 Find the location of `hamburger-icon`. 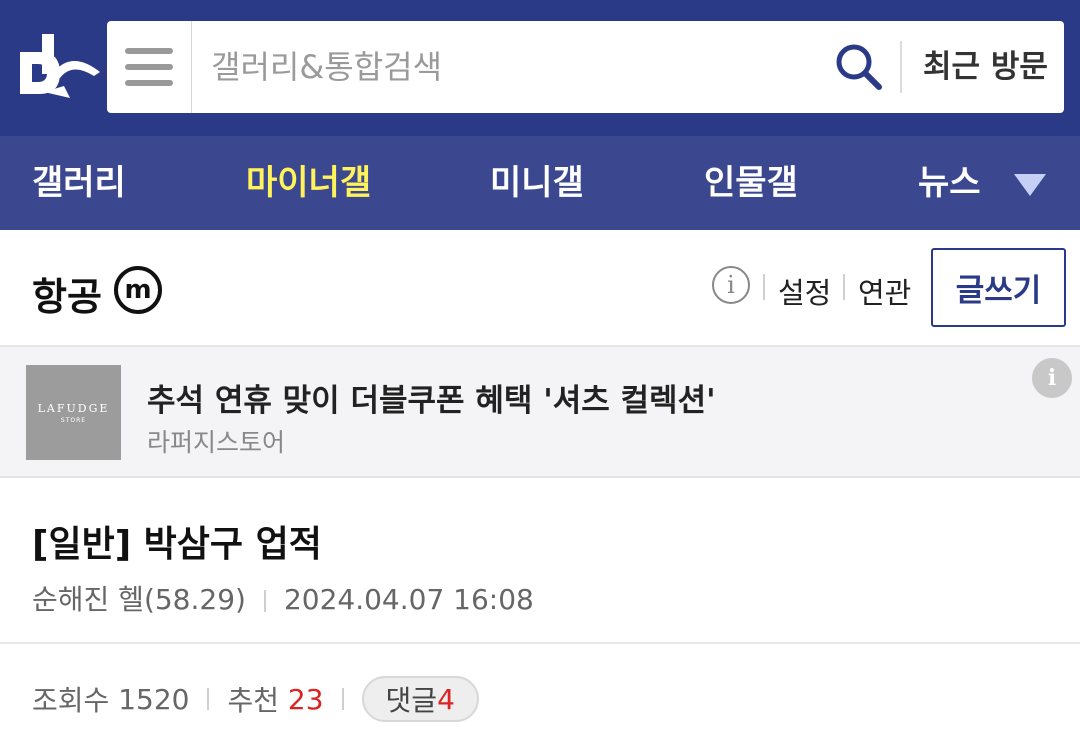

hamburger-icon is located at coordinates (149, 67).